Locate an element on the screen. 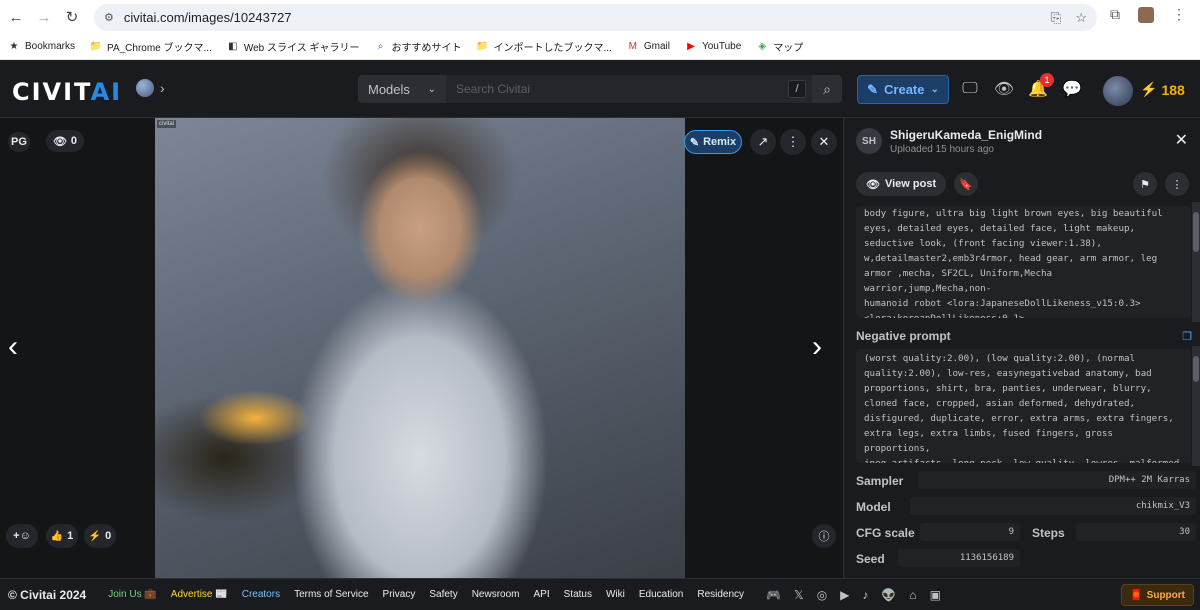  search-category-label: Models is located at coordinates (389, 89).